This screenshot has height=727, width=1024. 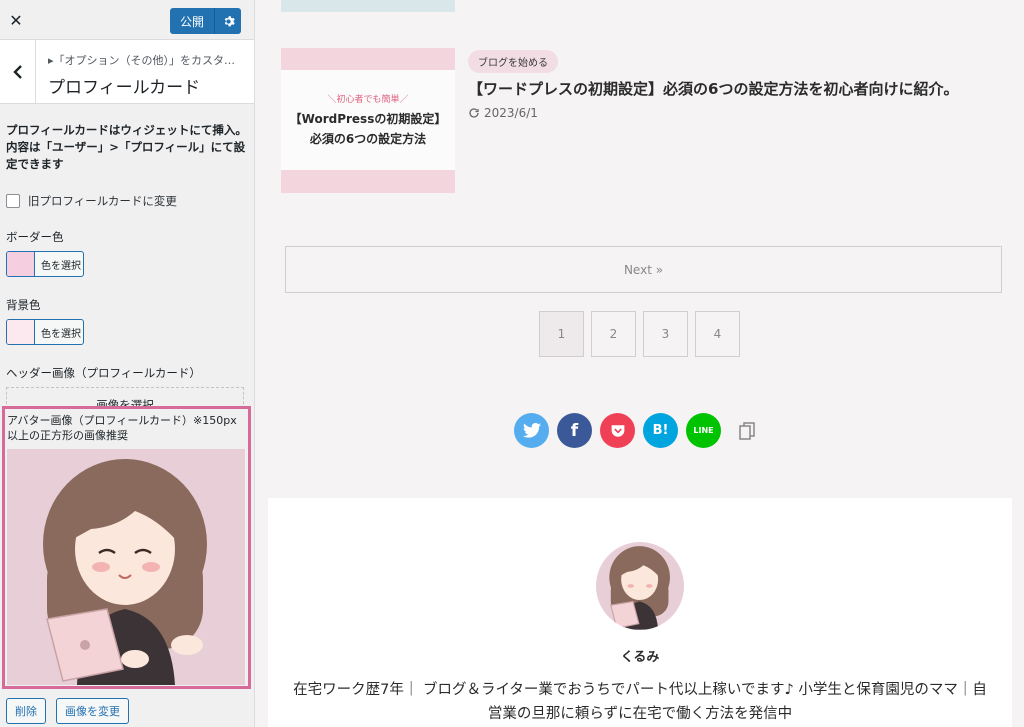 What do you see at coordinates (26, 711) in the screenshot?
I see `delete-image-button: 削除` at bounding box center [26, 711].